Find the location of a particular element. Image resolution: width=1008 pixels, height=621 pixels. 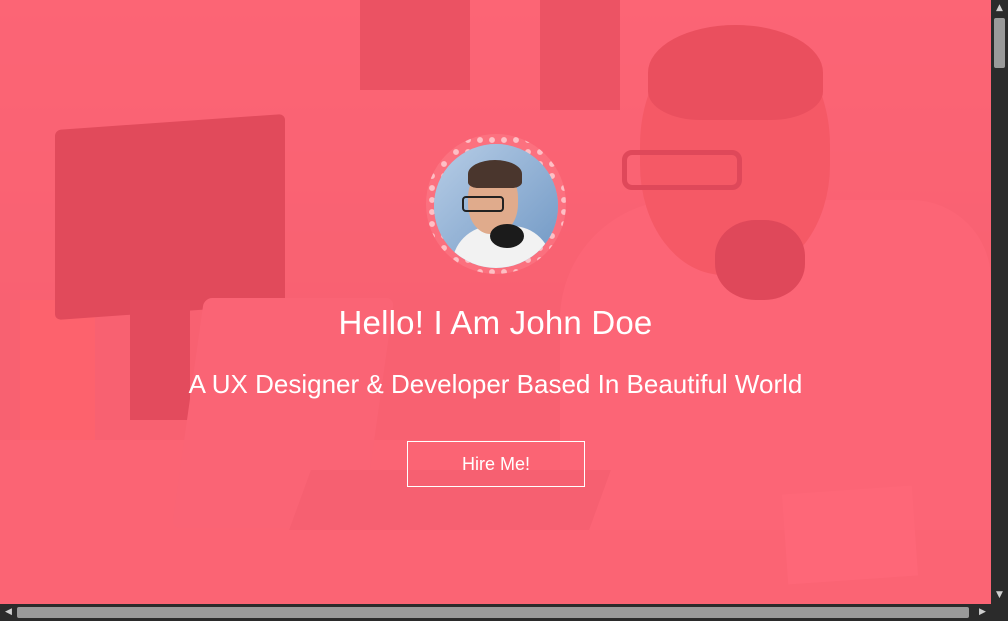

vertical-scroll-thumb is located at coordinates (999, 43).